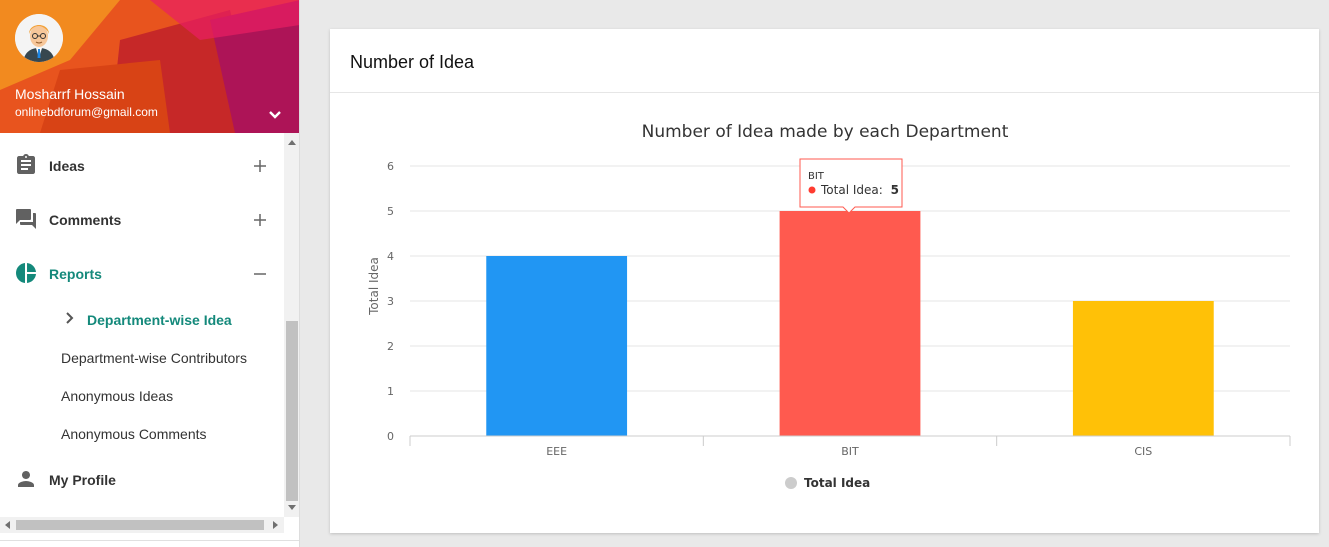 The image size is (1329, 547). I want to click on x-tick-label: CIS, so click(1143, 451).